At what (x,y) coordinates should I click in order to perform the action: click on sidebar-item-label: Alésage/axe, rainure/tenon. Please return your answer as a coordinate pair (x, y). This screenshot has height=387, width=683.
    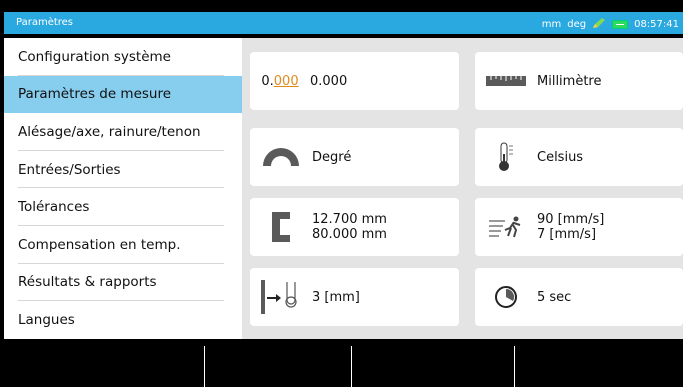
    Looking at the image, I should click on (109, 131).